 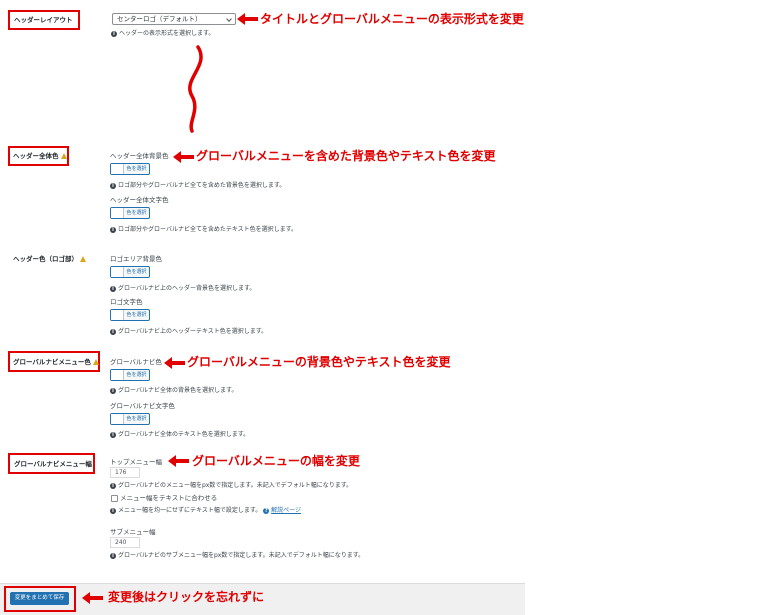 I want to click on field-label-nav-text: グローバルナビ文字色, so click(x=142, y=406).